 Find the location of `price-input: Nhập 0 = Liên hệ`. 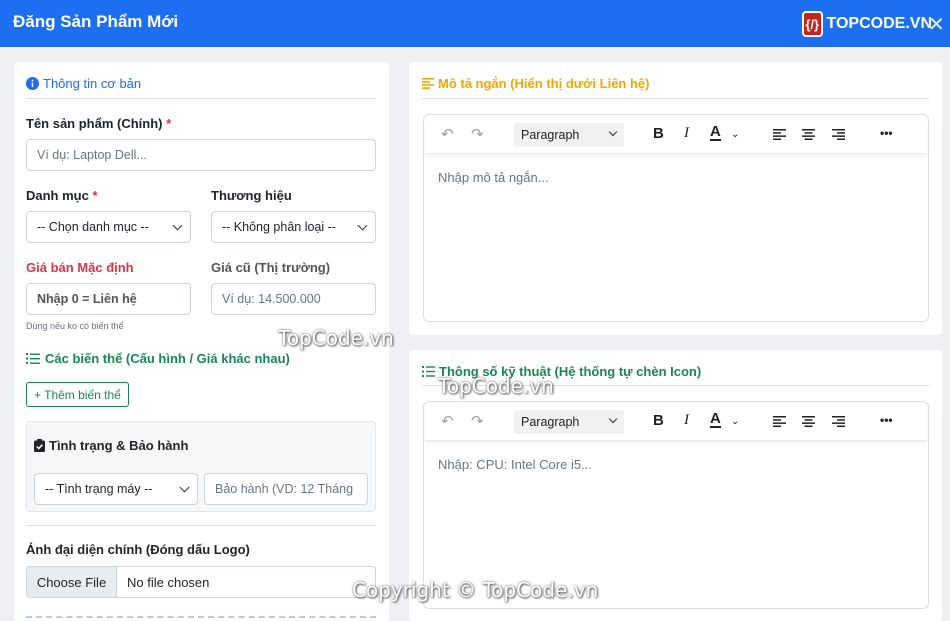

price-input: Nhập 0 = Liên hệ is located at coordinates (108, 299).